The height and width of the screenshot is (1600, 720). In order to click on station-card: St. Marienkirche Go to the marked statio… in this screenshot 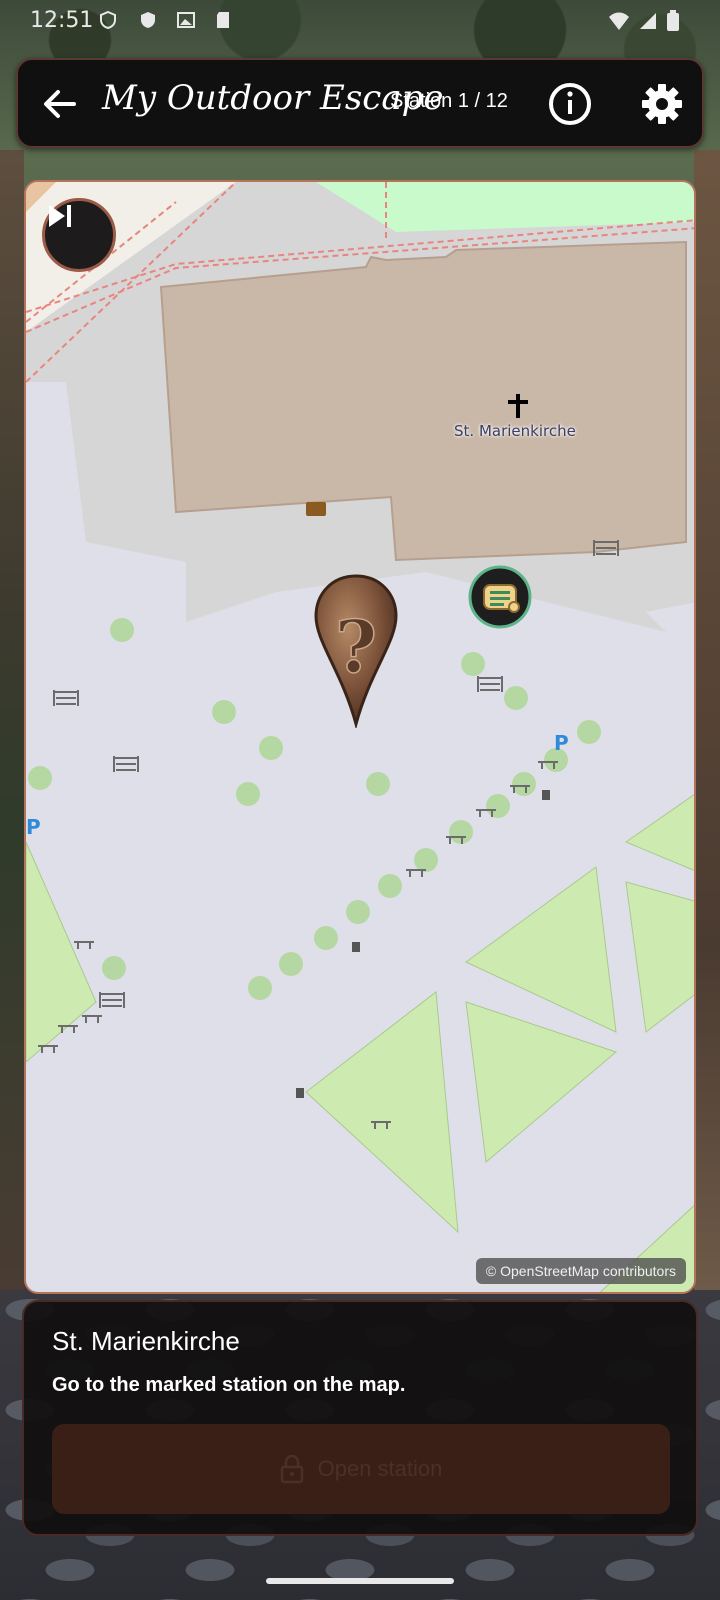, I will do `click(360, 1418)`.